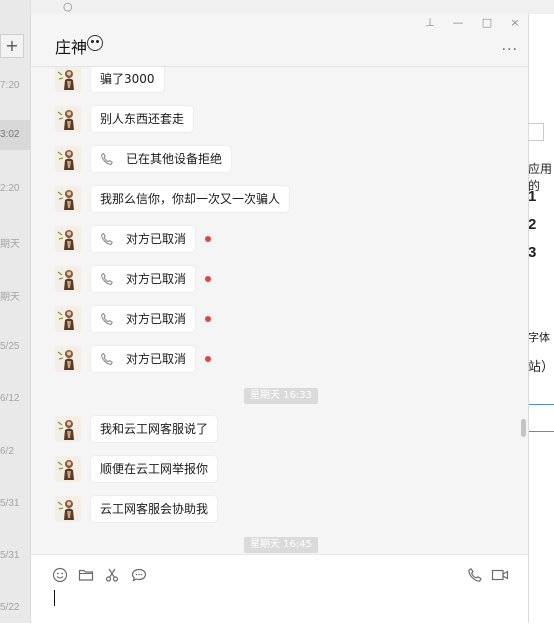 Image resolution: width=554 pixels, height=624 pixels. Describe the element at coordinates (15, 135) in the screenshot. I see `background-list-time: 3:02` at that location.